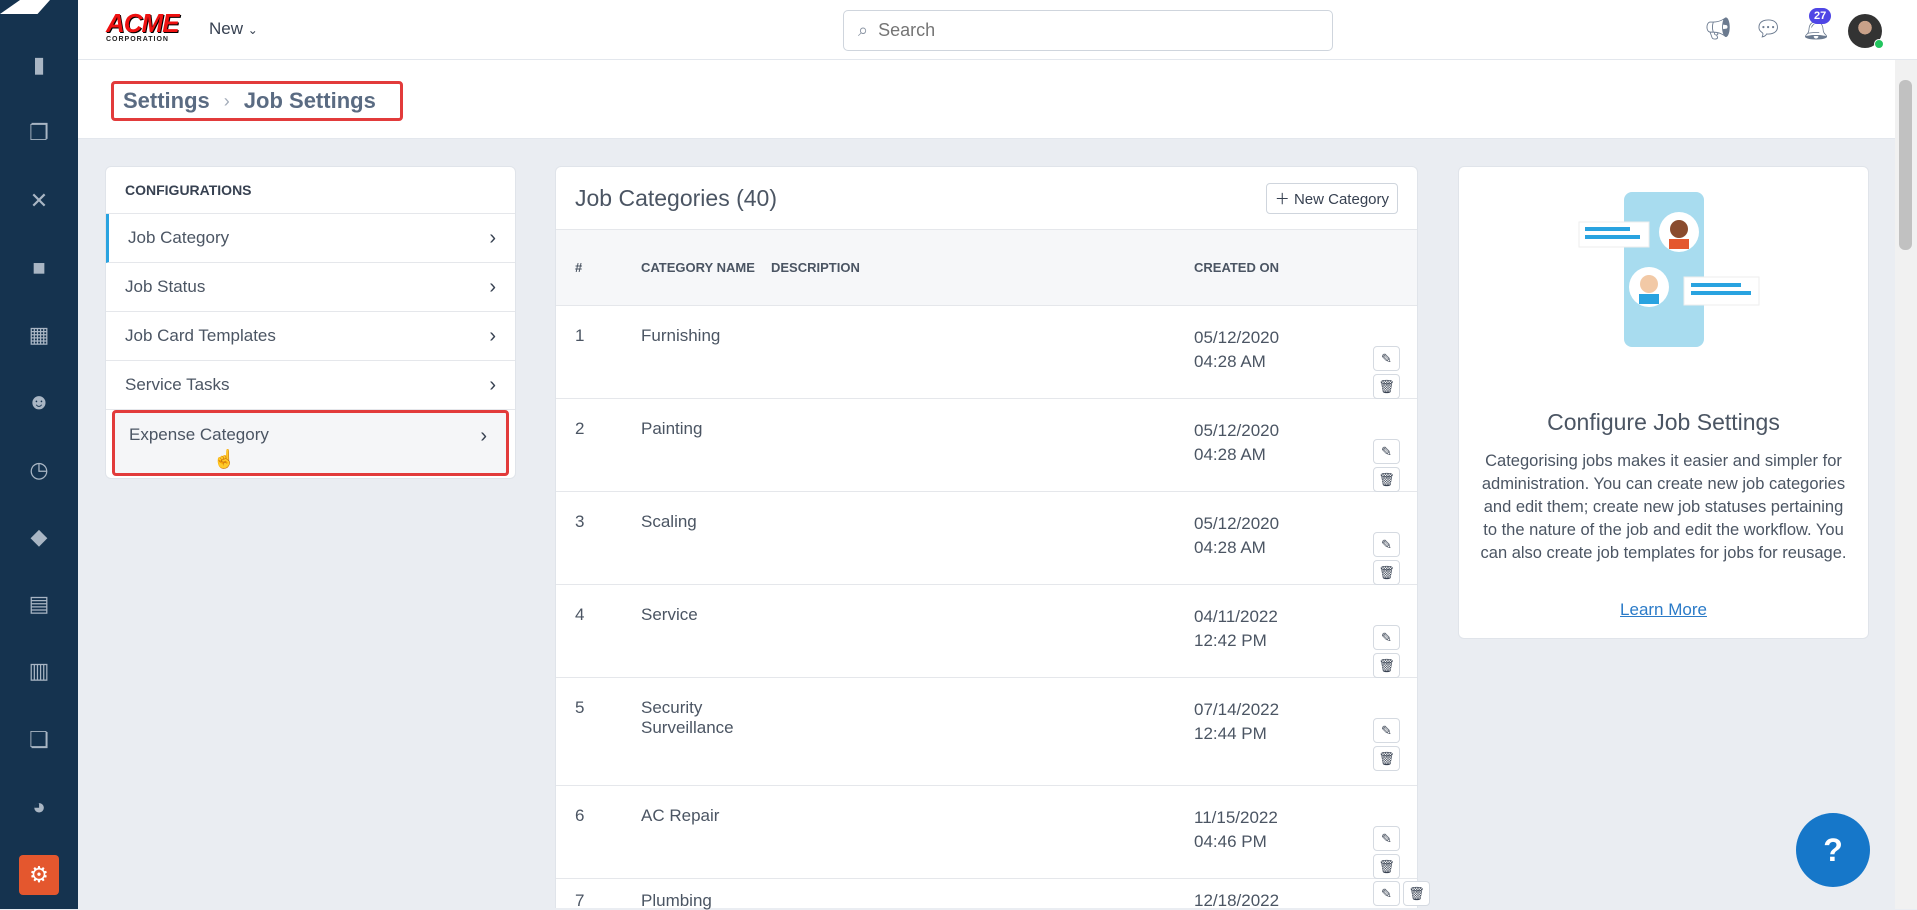  Describe the element at coordinates (982, 267) in the screenshot. I see `col-description: DESCRIPTION` at that location.